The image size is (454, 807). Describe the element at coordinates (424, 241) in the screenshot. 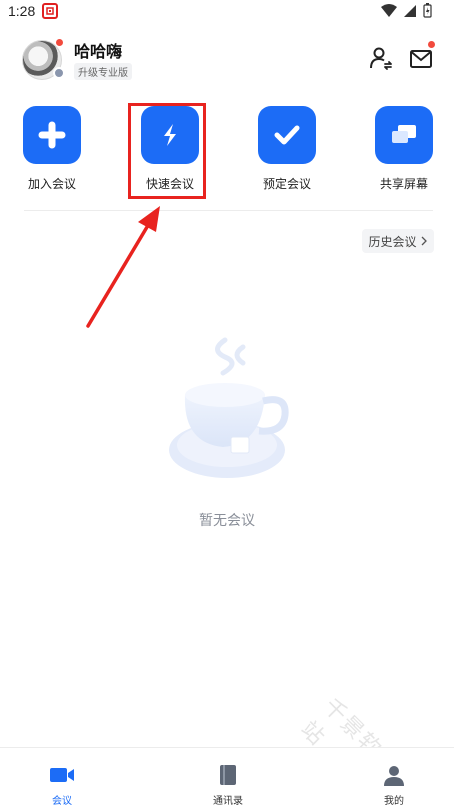

I see `chevron-right-icon` at that location.